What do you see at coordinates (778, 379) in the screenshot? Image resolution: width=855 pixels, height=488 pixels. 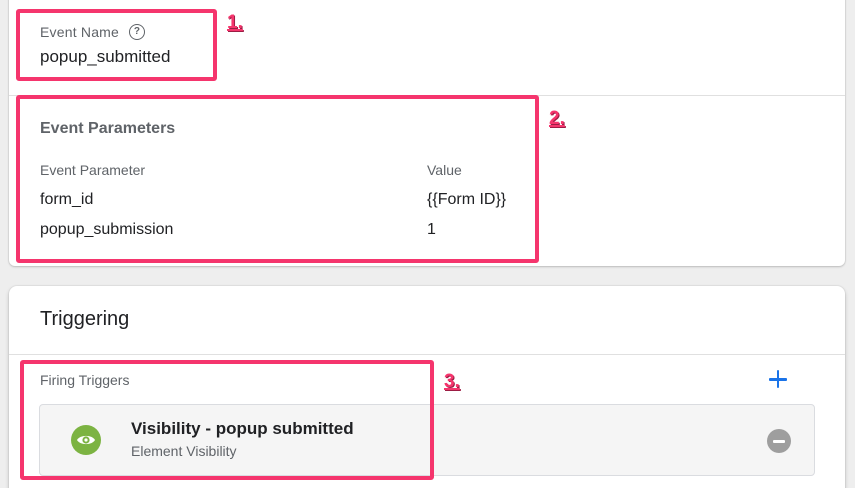 I see `plus-icon` at bounding box center [778, 379].